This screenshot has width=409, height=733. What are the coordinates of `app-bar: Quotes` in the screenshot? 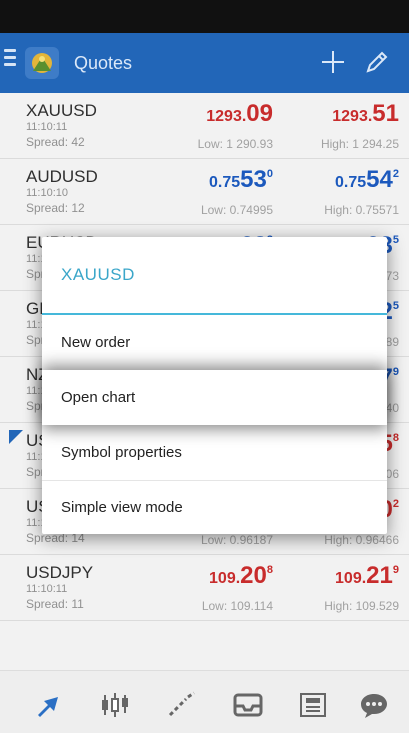 It's located at (204, 63).